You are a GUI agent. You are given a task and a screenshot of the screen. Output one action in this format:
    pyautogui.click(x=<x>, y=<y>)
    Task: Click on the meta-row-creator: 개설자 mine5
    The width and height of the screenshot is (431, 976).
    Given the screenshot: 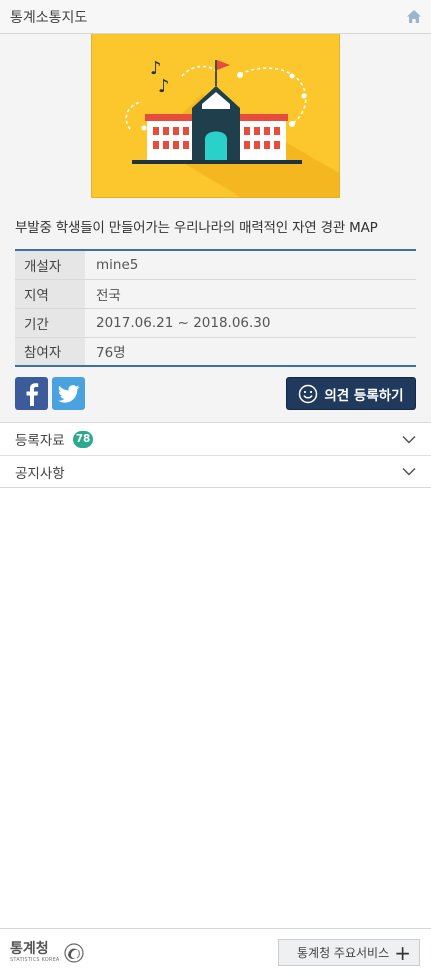 What is the action you would take?
    pyautogui.click(x=215, y=264)
    